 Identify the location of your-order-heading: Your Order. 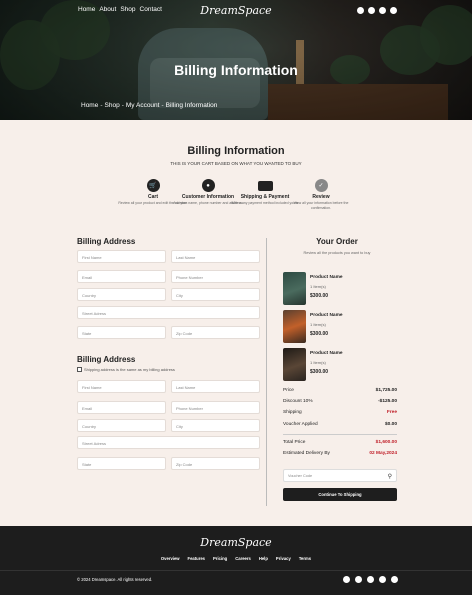
(337, 241).